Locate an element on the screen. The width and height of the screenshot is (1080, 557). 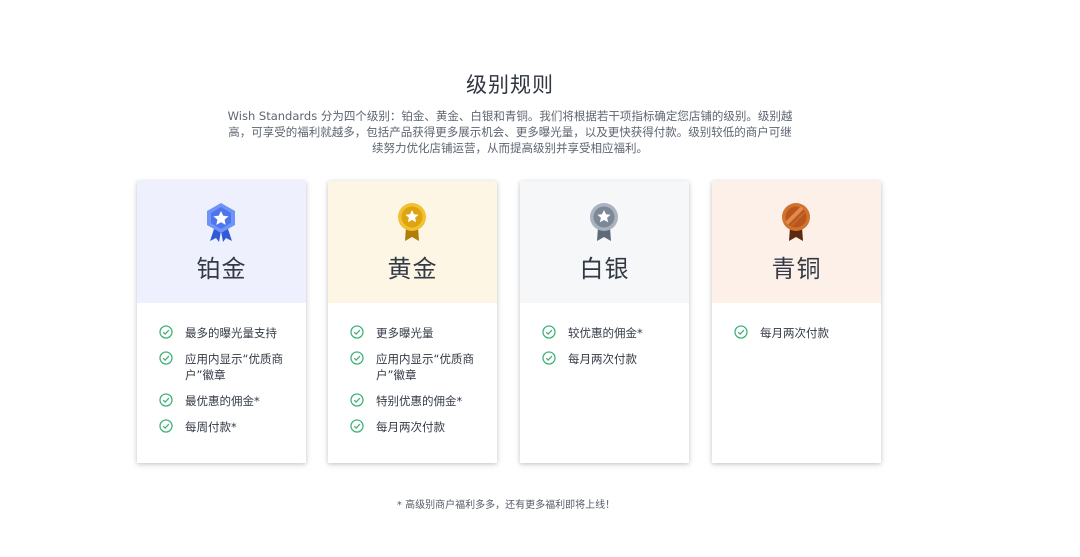
tier-card-silver: 白银 较优惠的佣金* 每月两次付款 is located at coordinates (604, 322).